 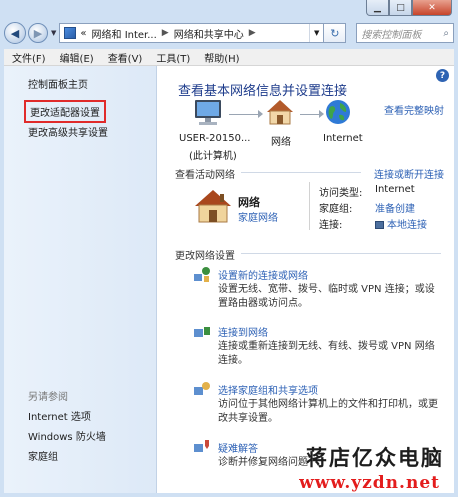 What do you see at coordinates (377, 8) in the screenshot?
I see `minimize-button: ▁` at bounding box center [377, 8].